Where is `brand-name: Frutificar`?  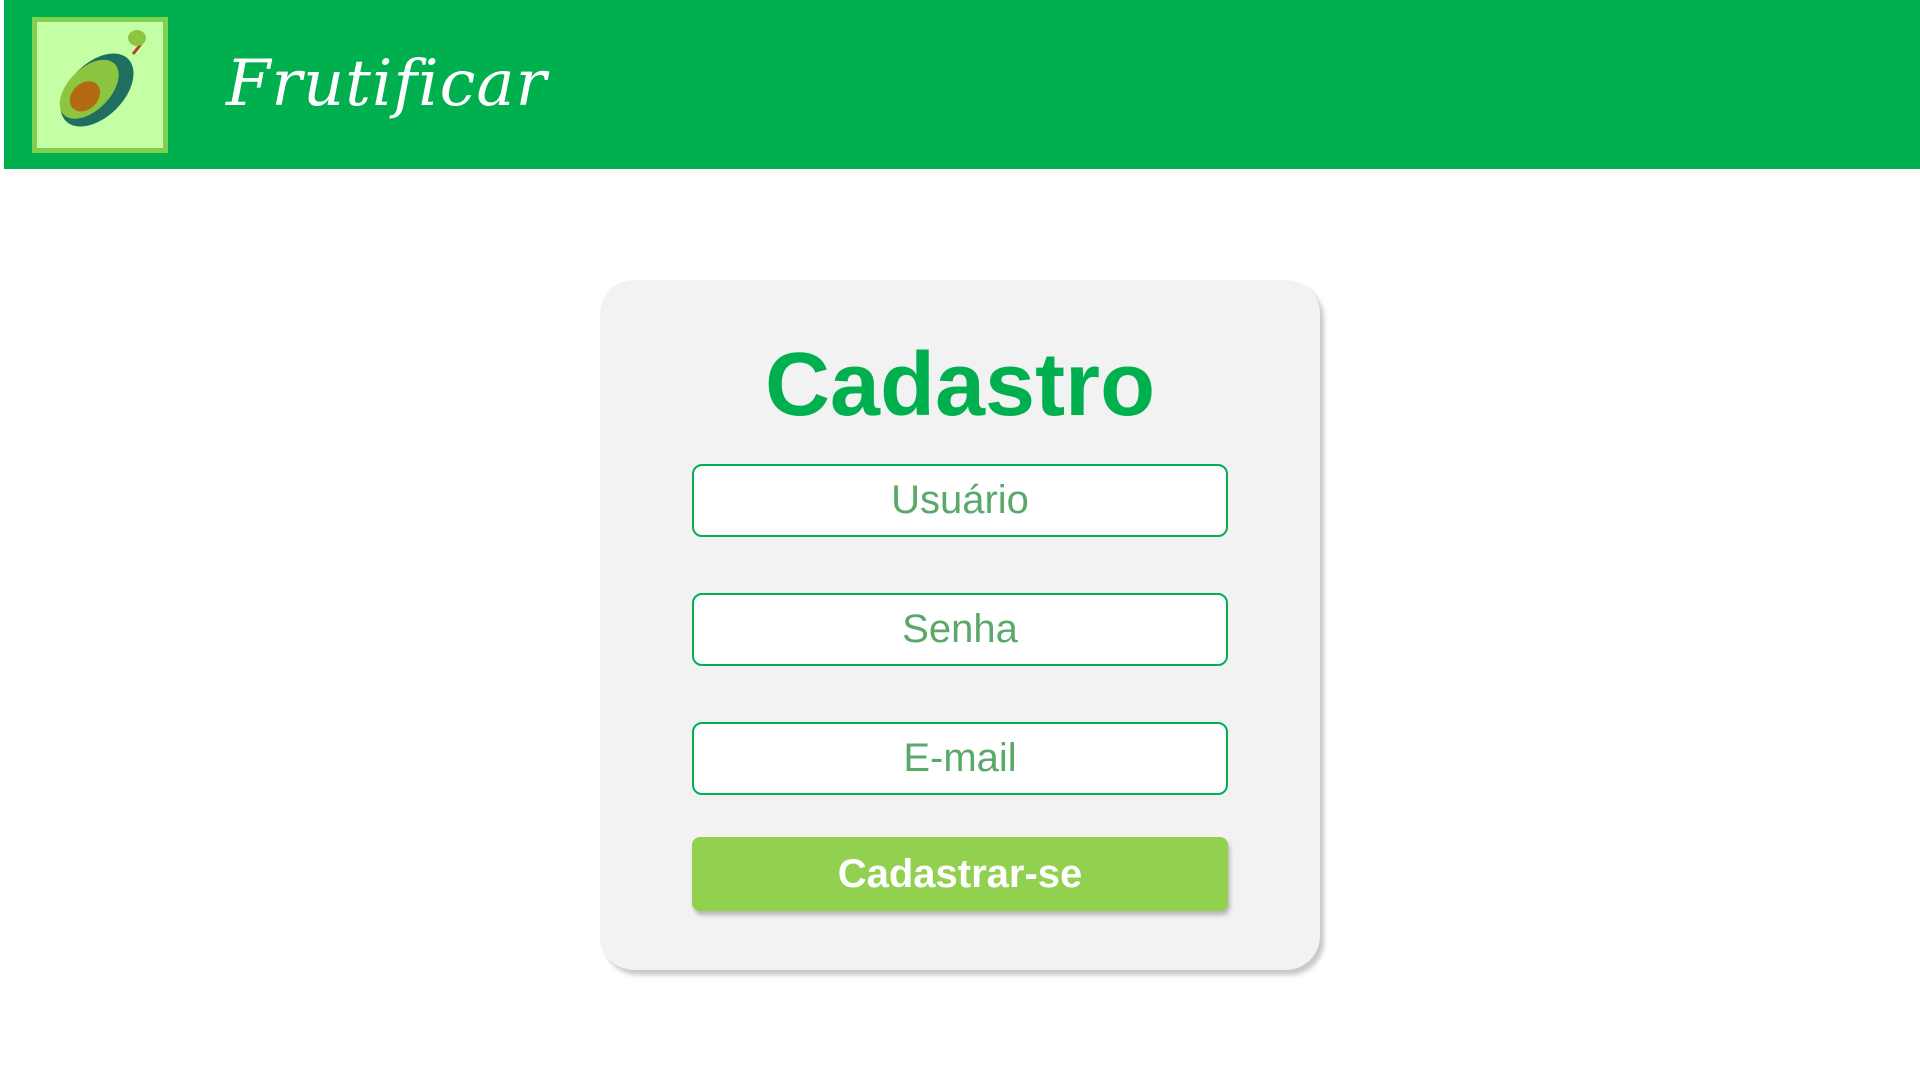
brand-name: Frutificar is located at coordinates (387, 84).